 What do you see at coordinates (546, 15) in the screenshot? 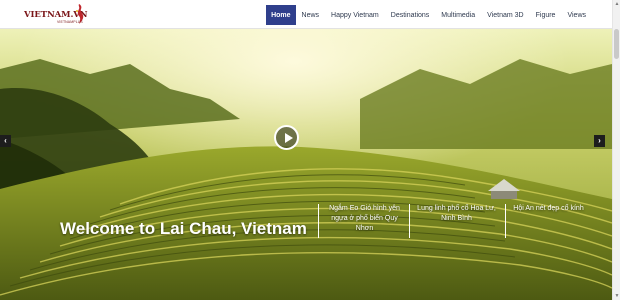
I see `nav-item-figure: Figure` at bounding box center [546, 15].